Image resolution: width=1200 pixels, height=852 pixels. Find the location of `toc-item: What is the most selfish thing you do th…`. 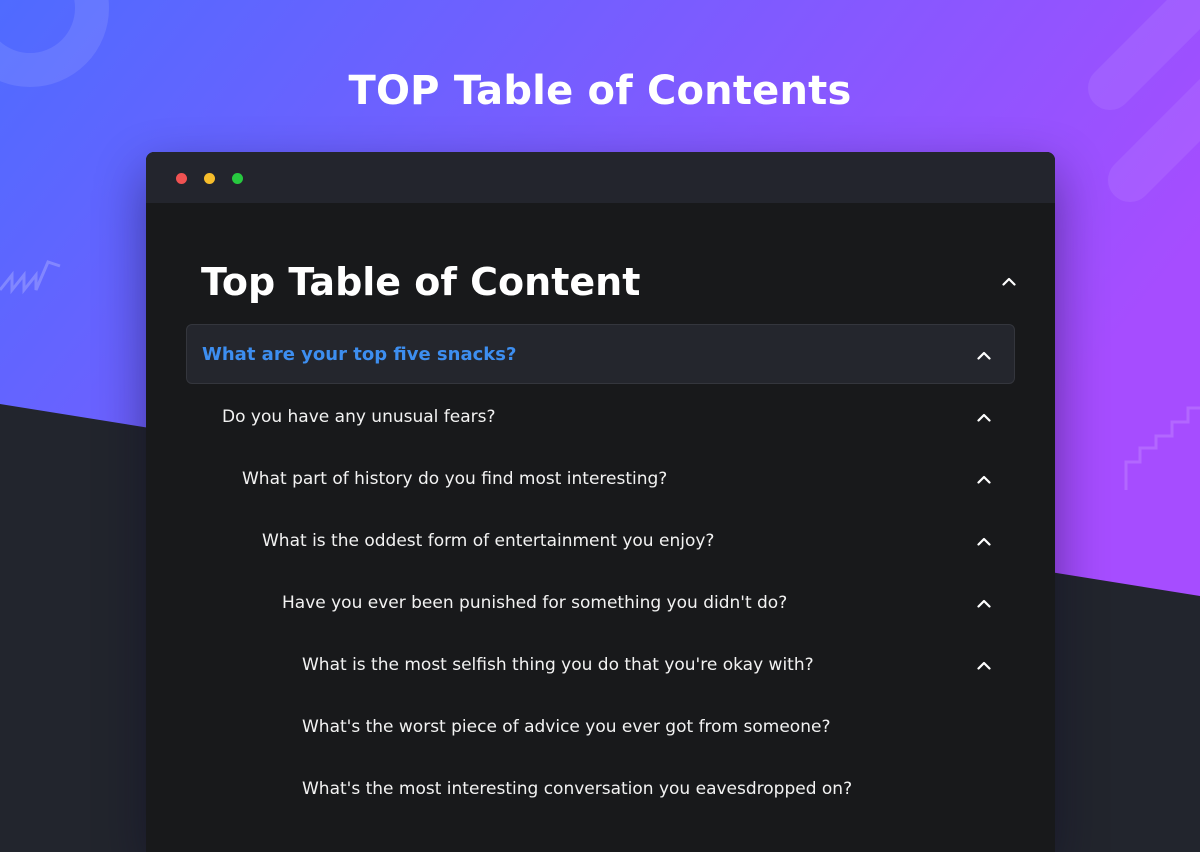

toc-item: What is the most selfish thing you do th… is located at coordinates (600, 664).